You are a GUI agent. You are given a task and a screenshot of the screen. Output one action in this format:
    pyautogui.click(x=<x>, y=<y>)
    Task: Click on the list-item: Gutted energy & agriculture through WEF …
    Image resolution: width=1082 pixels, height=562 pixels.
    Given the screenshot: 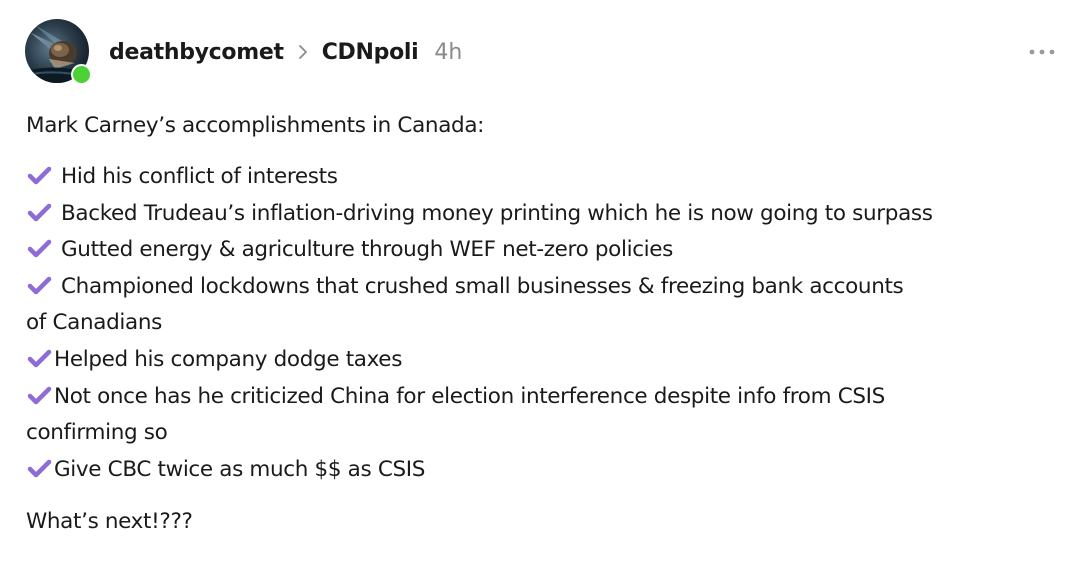 What is the action you would take?
    pyautogui.click(x=546, y=250)
    